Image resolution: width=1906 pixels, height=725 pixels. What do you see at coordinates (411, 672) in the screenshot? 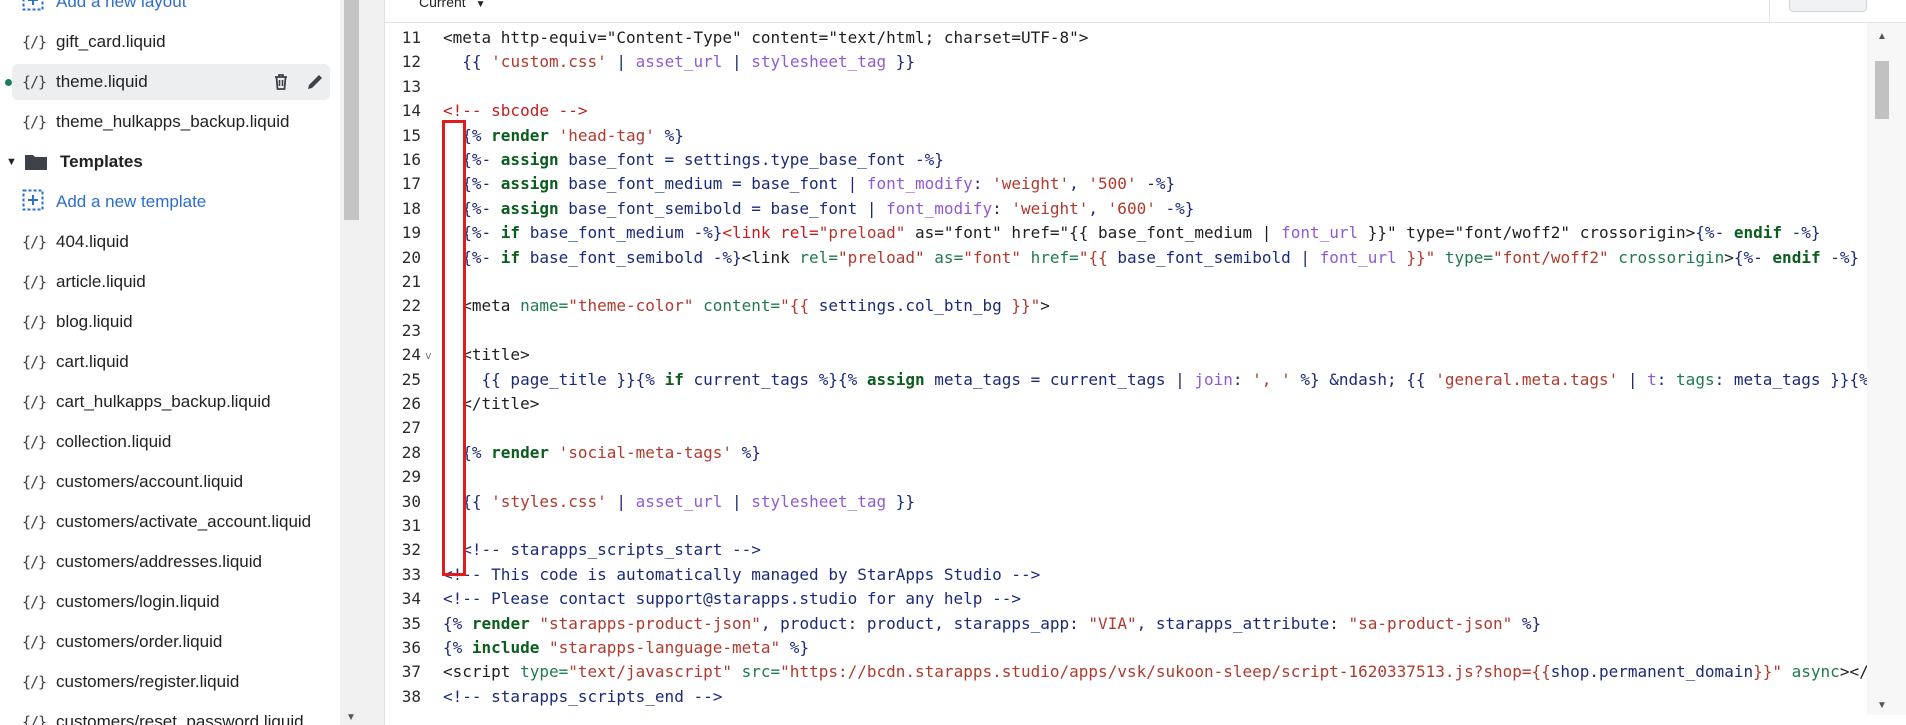
I see `line-number: 37` at bounding box center [411, 672].